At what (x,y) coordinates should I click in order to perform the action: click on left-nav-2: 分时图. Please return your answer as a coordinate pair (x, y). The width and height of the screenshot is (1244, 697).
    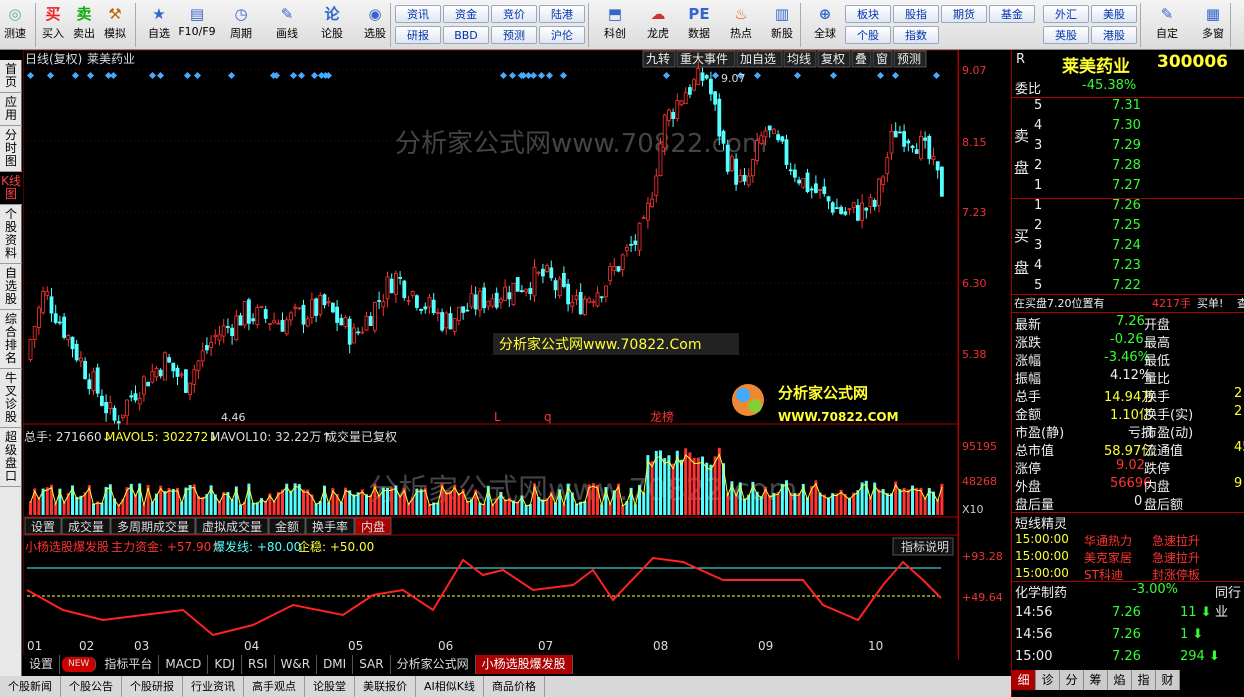
    Looking at the image, I should click on (11, 149).